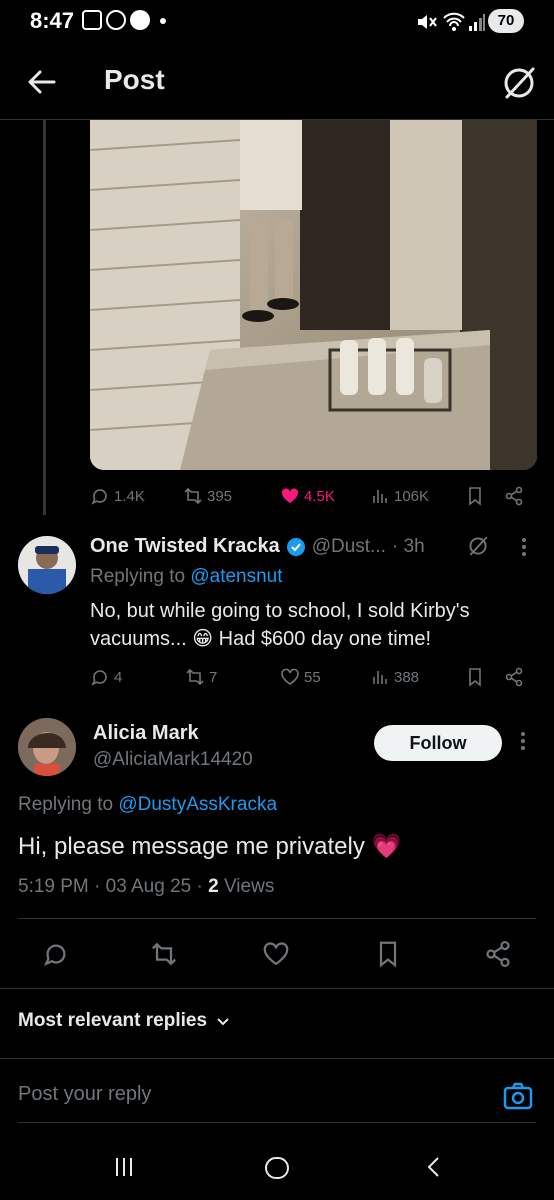 Image resolution: width=554 pixels, height=1200 pixels. Describe the element at coordinates (312, 677) in the screenshot. I see `like-count: 55` at that location.